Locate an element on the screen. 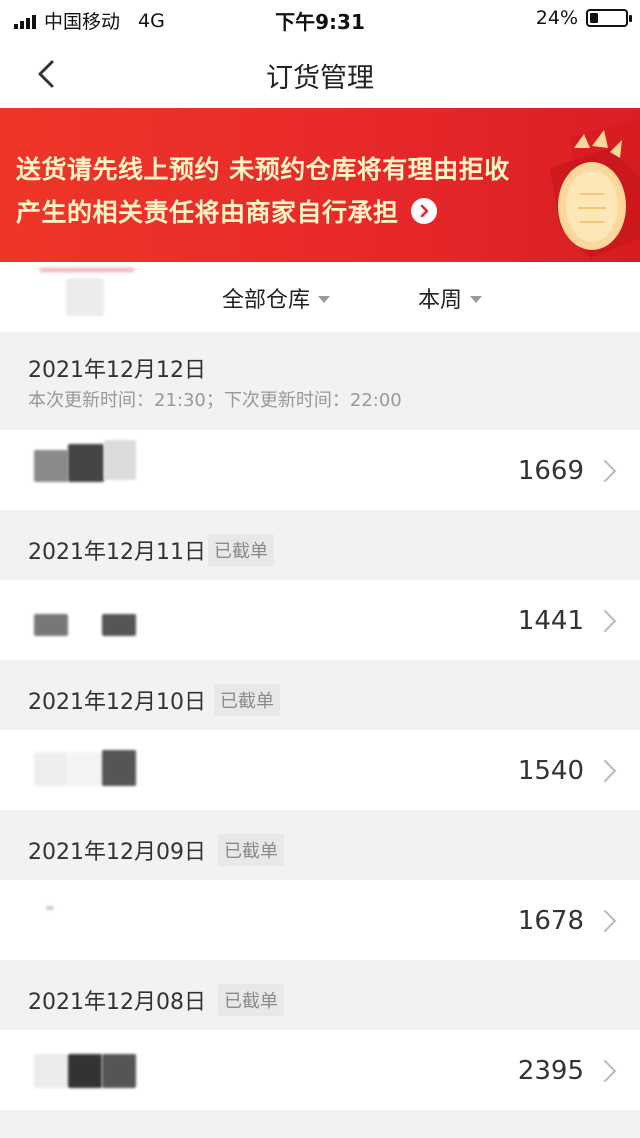  order-row: 1540 is located at coordinates (320, 770).